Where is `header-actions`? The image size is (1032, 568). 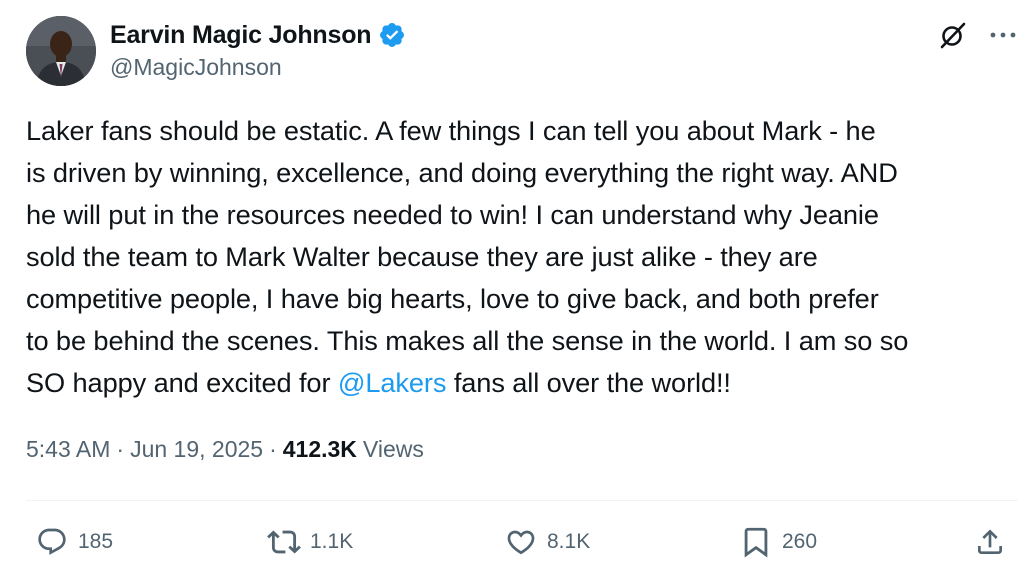
header-actions is located at coordinates (977, 35).